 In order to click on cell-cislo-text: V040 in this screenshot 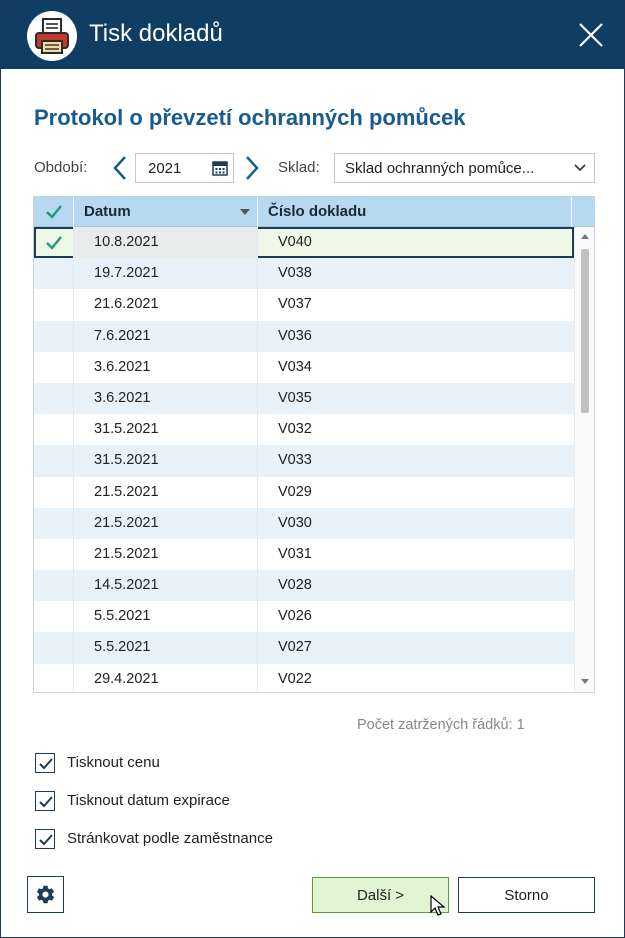, I will do `click(295, 242)`.